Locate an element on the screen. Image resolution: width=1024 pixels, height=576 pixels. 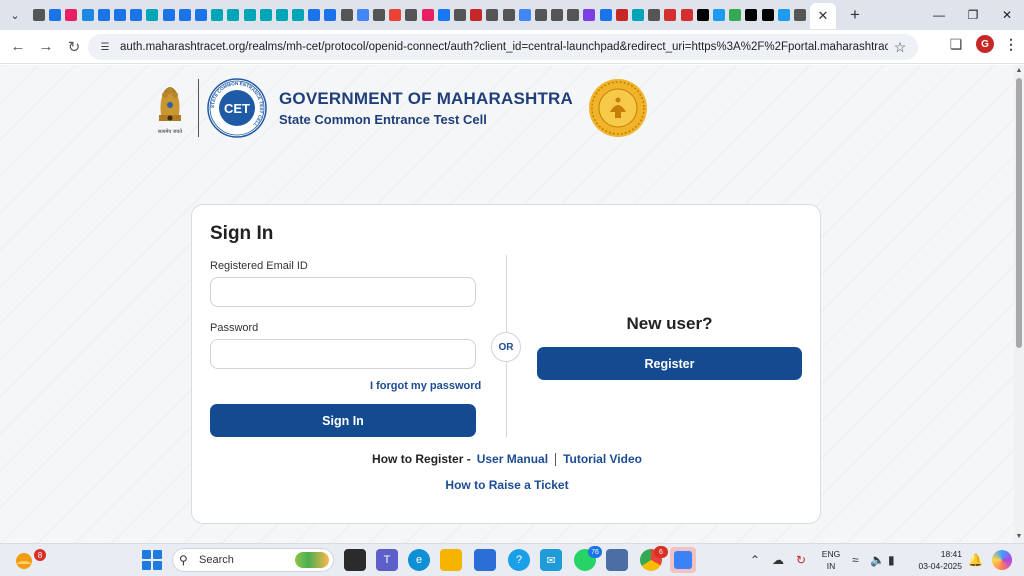
user-manual-link: User Manual is located at coordinates (512, 459).